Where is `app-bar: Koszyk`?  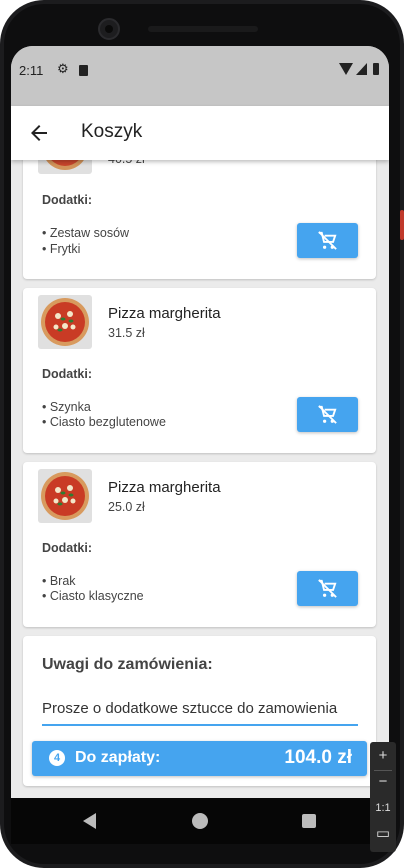 app-bar: Koszyk is located at coordinates (200, 133).